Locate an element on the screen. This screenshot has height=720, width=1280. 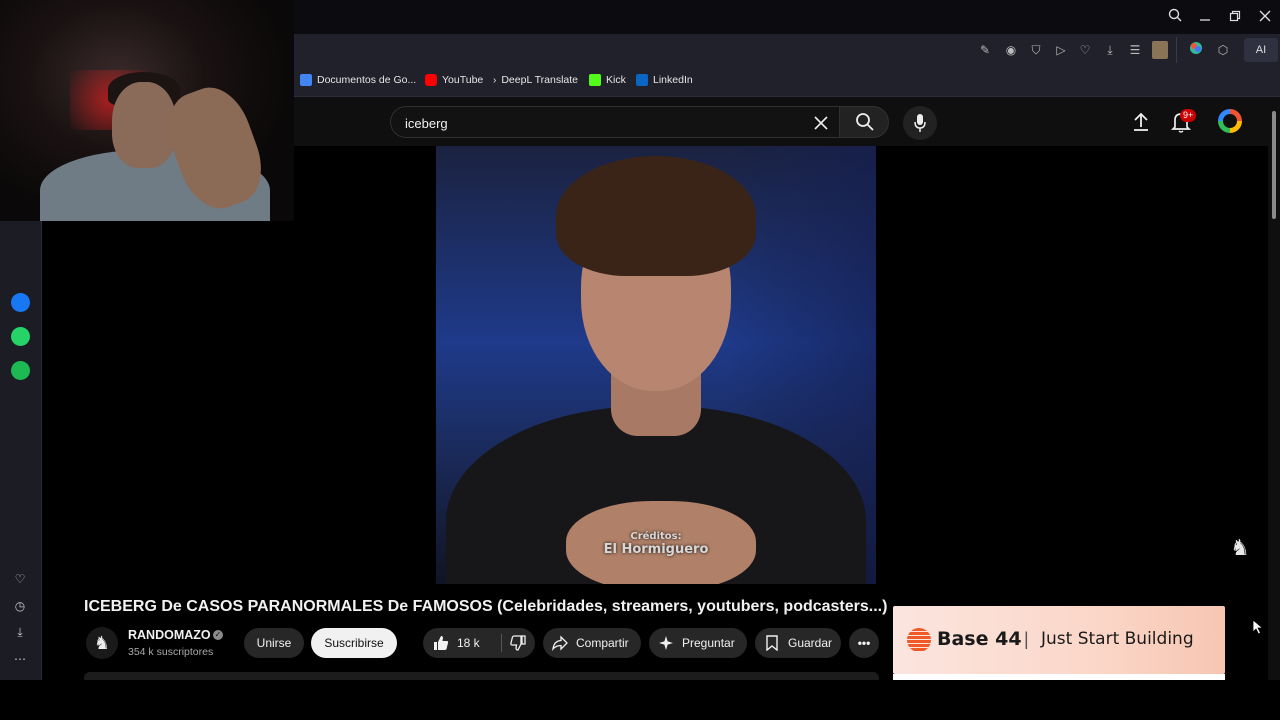
channel-avatar: ♞ is located at coordinates (102, 643).